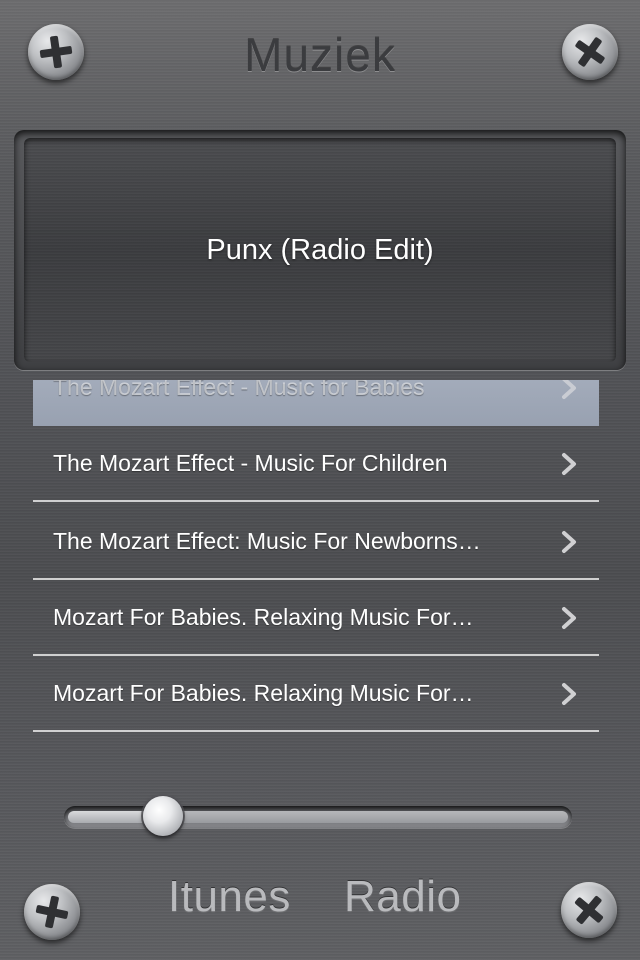 This screenshot has width=640, height=960. What do you see at coordinates (163, 816) in the screenshot?
I see `slider-thumb` at bounding box center [163, 816].